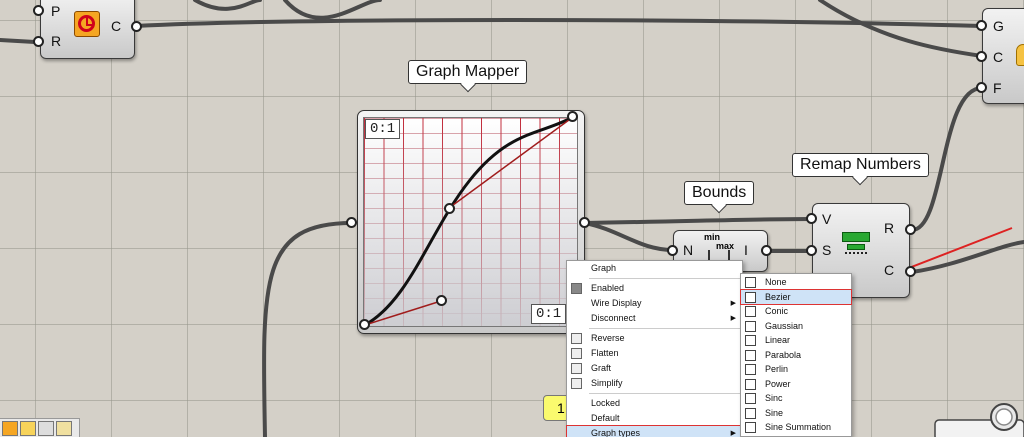 Image resolution: width=1024 pixels, height=437 pixels. What do you see at coordinates (654, 338) in the screenshot?
I see `menu-item-reverse: Reverse` at bounding box center [654, 338].